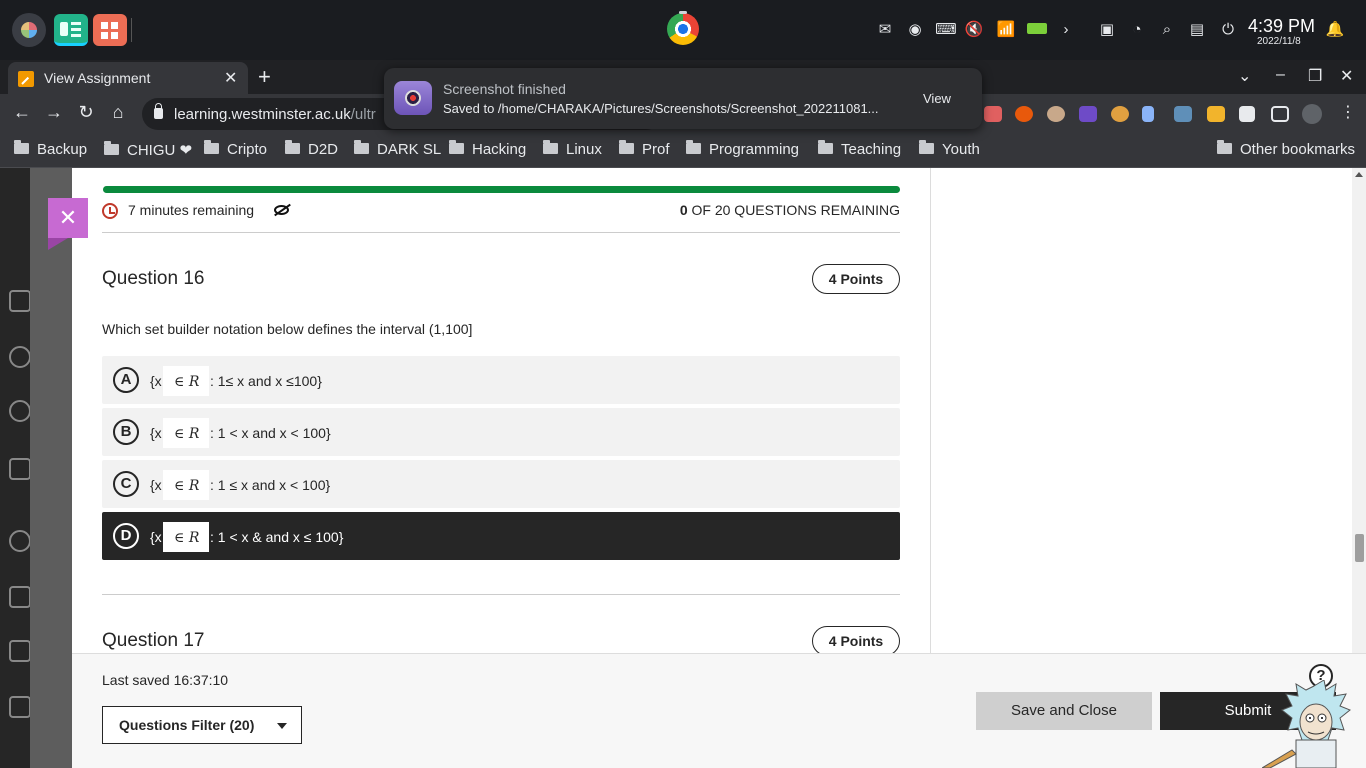 This screenshot has height=768, width=1366. I want to click on files-app-icon, so click(71, 30).